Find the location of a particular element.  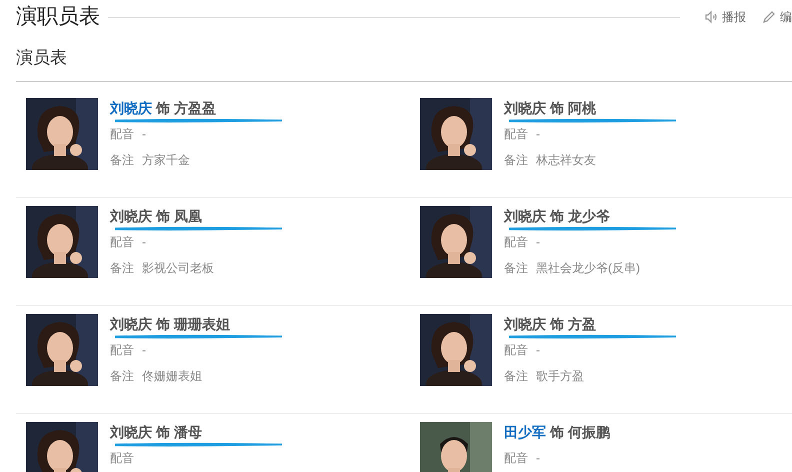

actor-link: 田少军 is located at coordinates (525, 432).